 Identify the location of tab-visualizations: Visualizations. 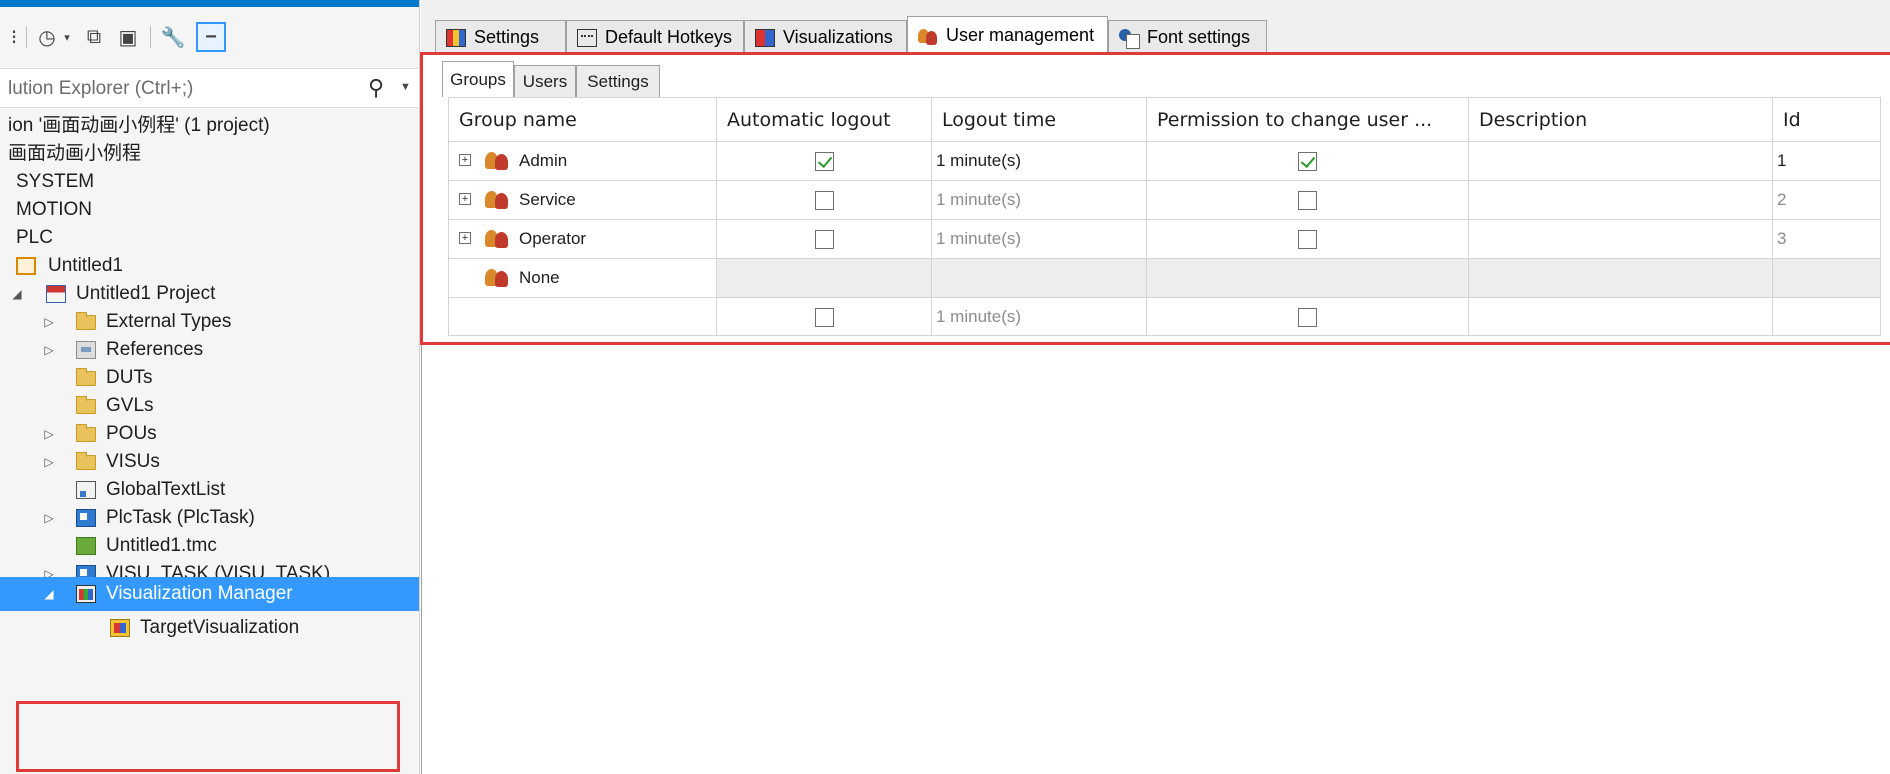
(825, 37).